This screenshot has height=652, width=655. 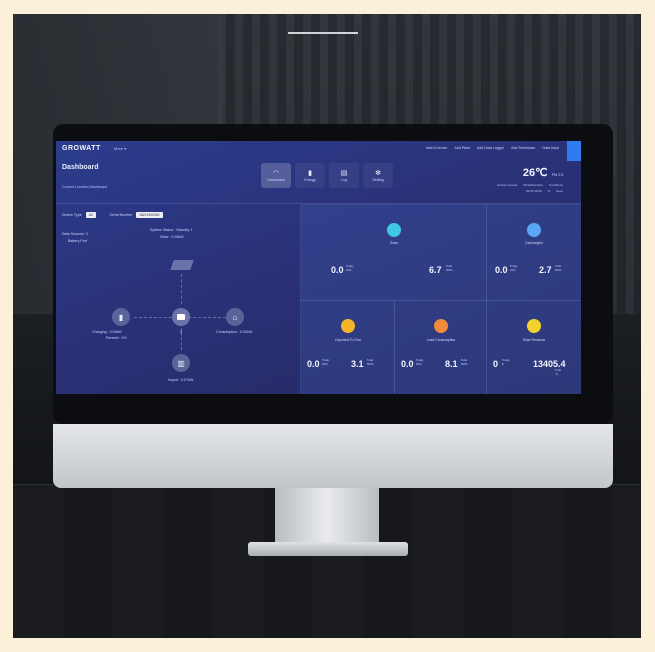 I want to click on monitor-base, so click(x=328, y=549).